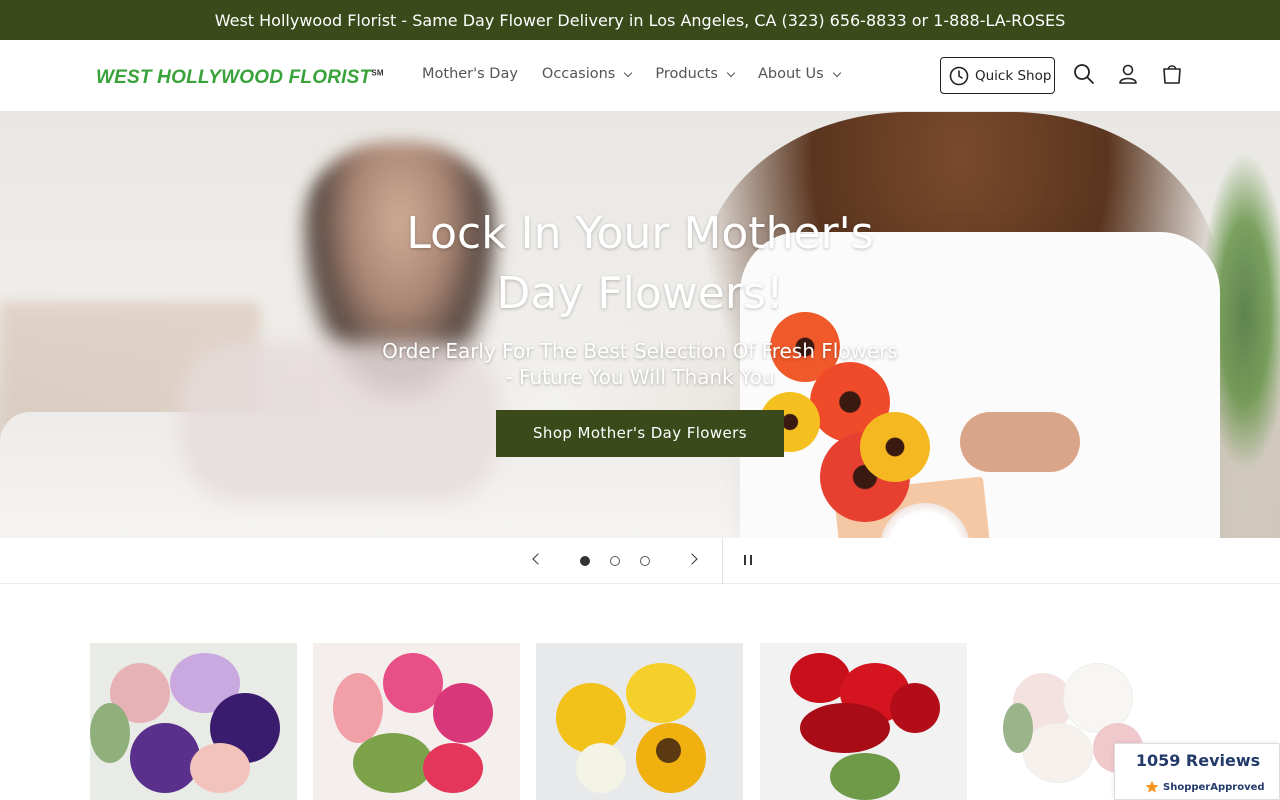 The height and width of the screenshot is (800, 1280). What do you see at coordinates (640, 264) in the screenshot?
I see `hero-title: Lock In Your Mother's Day Flowers!` at bounding box center [640, 264].